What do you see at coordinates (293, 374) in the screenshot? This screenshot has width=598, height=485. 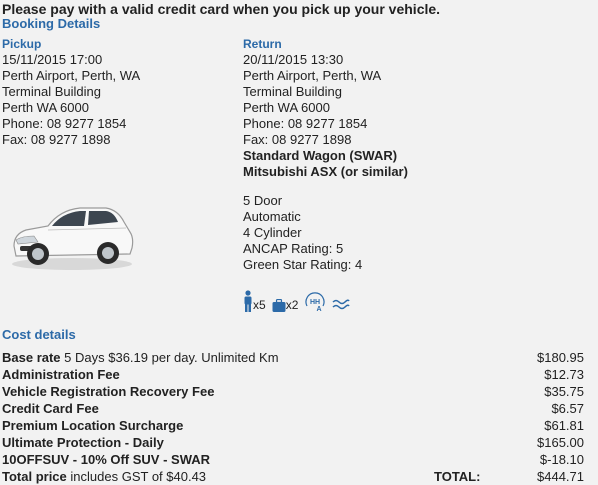 I see `cost-row: Administration Fee $12.73` at bounding box center [293, 374].